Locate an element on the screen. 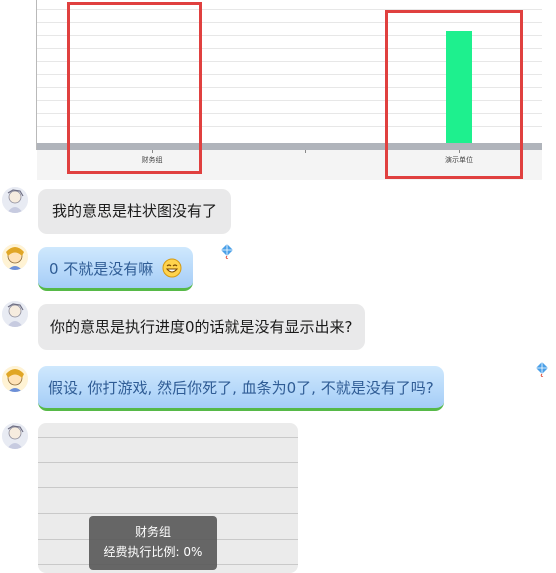 The image size is (556, 573). chart-tooltip: 财务组 经费执行比例: 0% is located at coordinates (153, 543).